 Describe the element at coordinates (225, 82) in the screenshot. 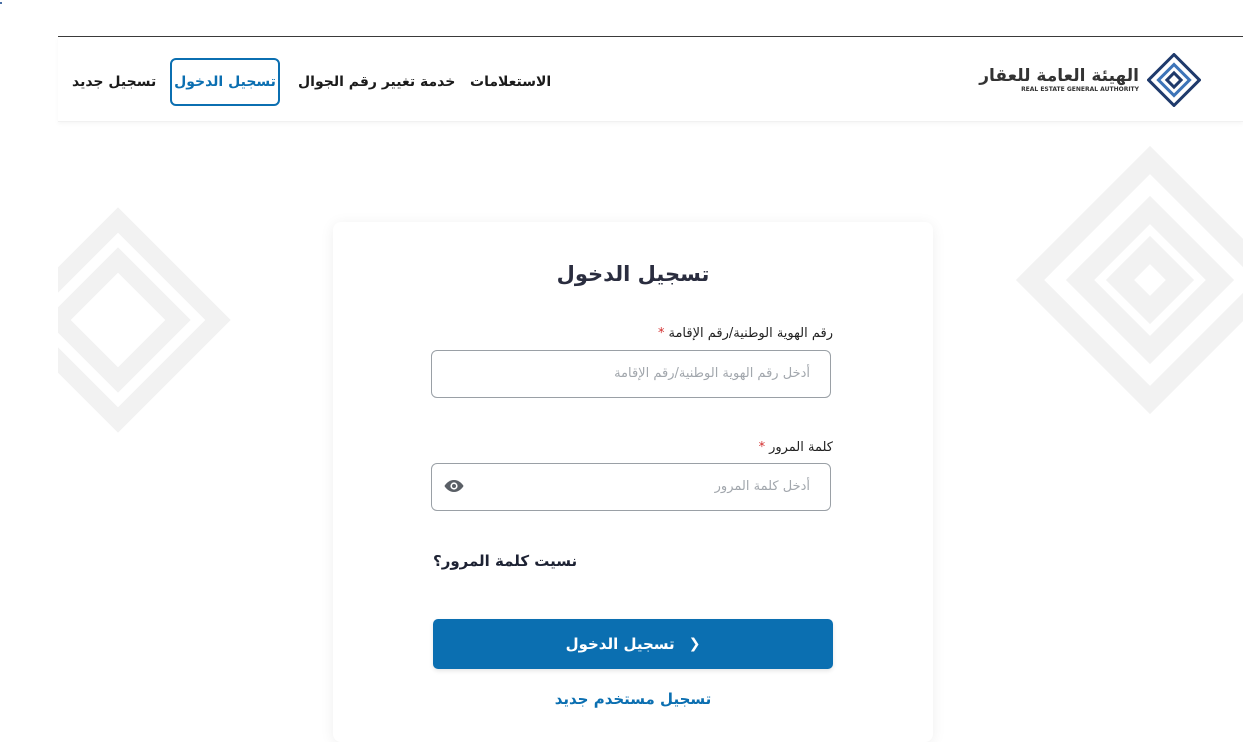

I see `nav-login: تسجيل الدخول` at that location.